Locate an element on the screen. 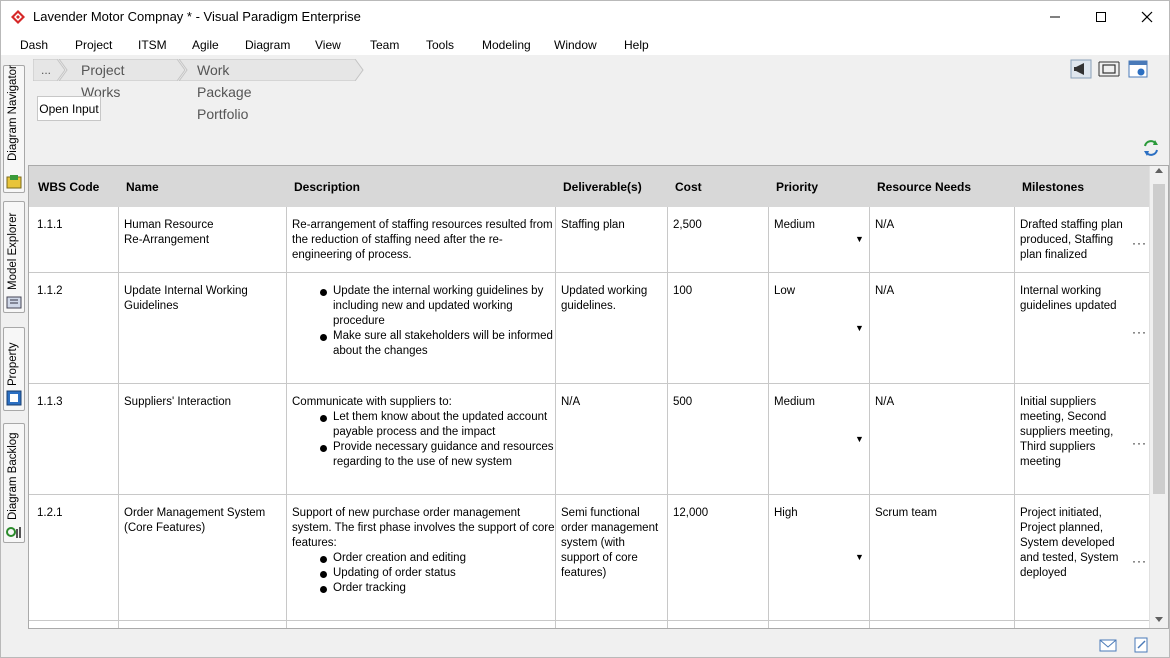  side-tab-diagram-backlog: Diagram Backlog is located at coordinates (14, 483).